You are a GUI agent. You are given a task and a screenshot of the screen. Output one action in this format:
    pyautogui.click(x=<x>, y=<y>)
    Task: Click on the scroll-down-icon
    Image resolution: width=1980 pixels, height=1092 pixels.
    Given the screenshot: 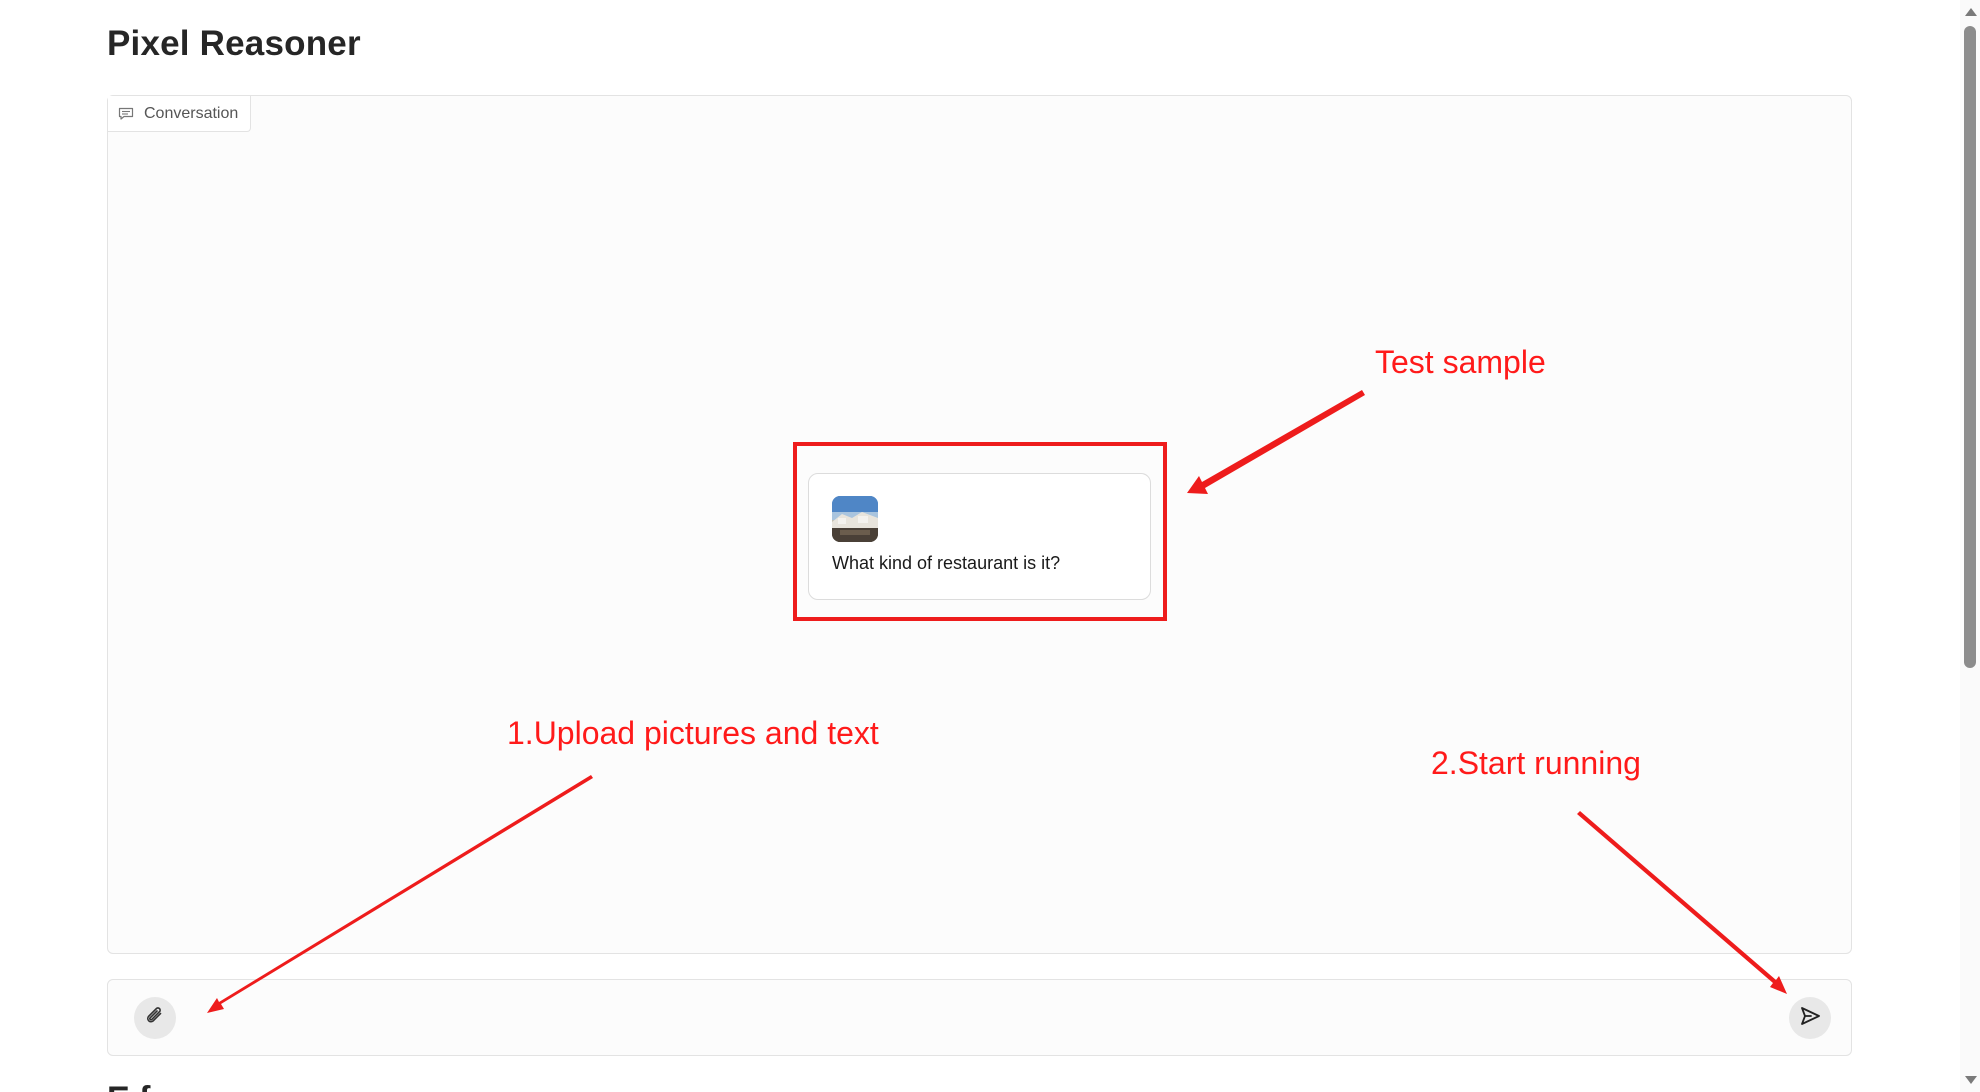 What is the action you would take?
    pyautogui.click(x=1971, y=1080)
    